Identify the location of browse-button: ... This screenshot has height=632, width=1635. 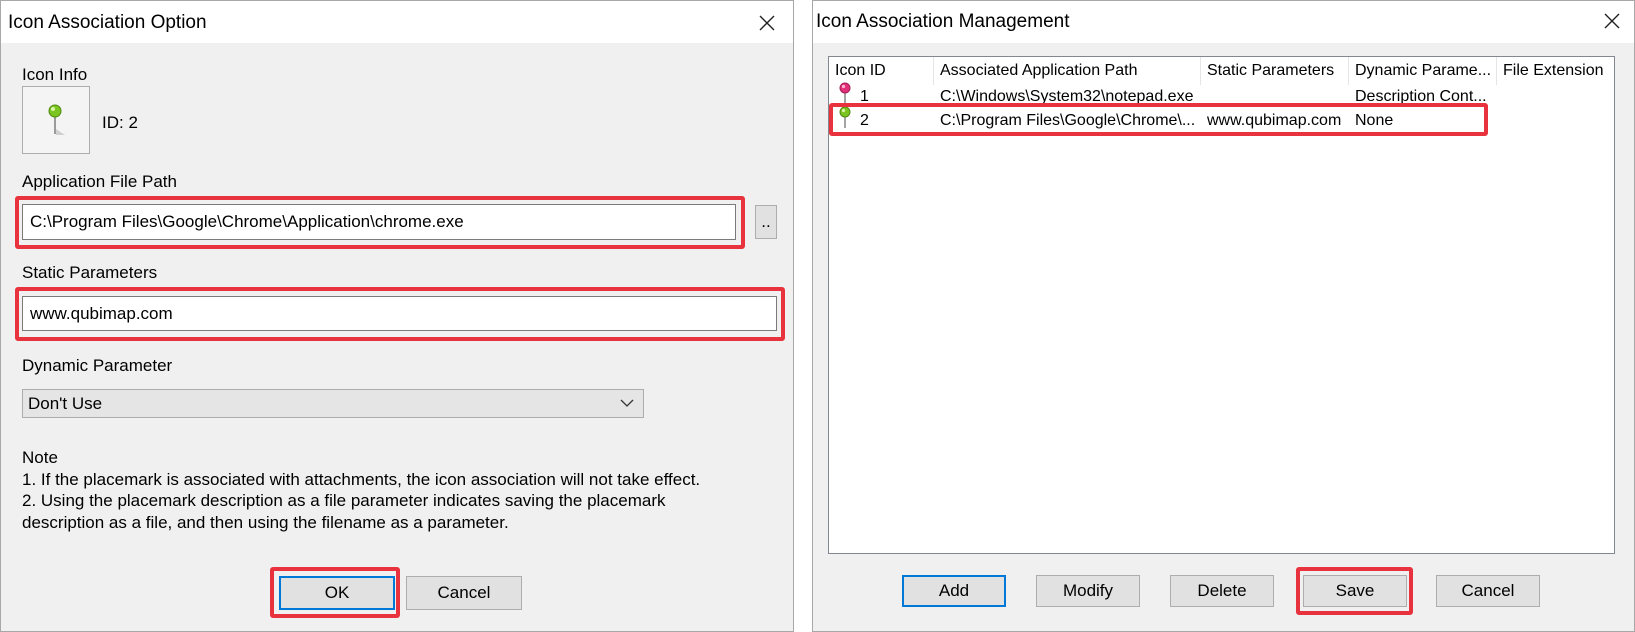
(766, 222).